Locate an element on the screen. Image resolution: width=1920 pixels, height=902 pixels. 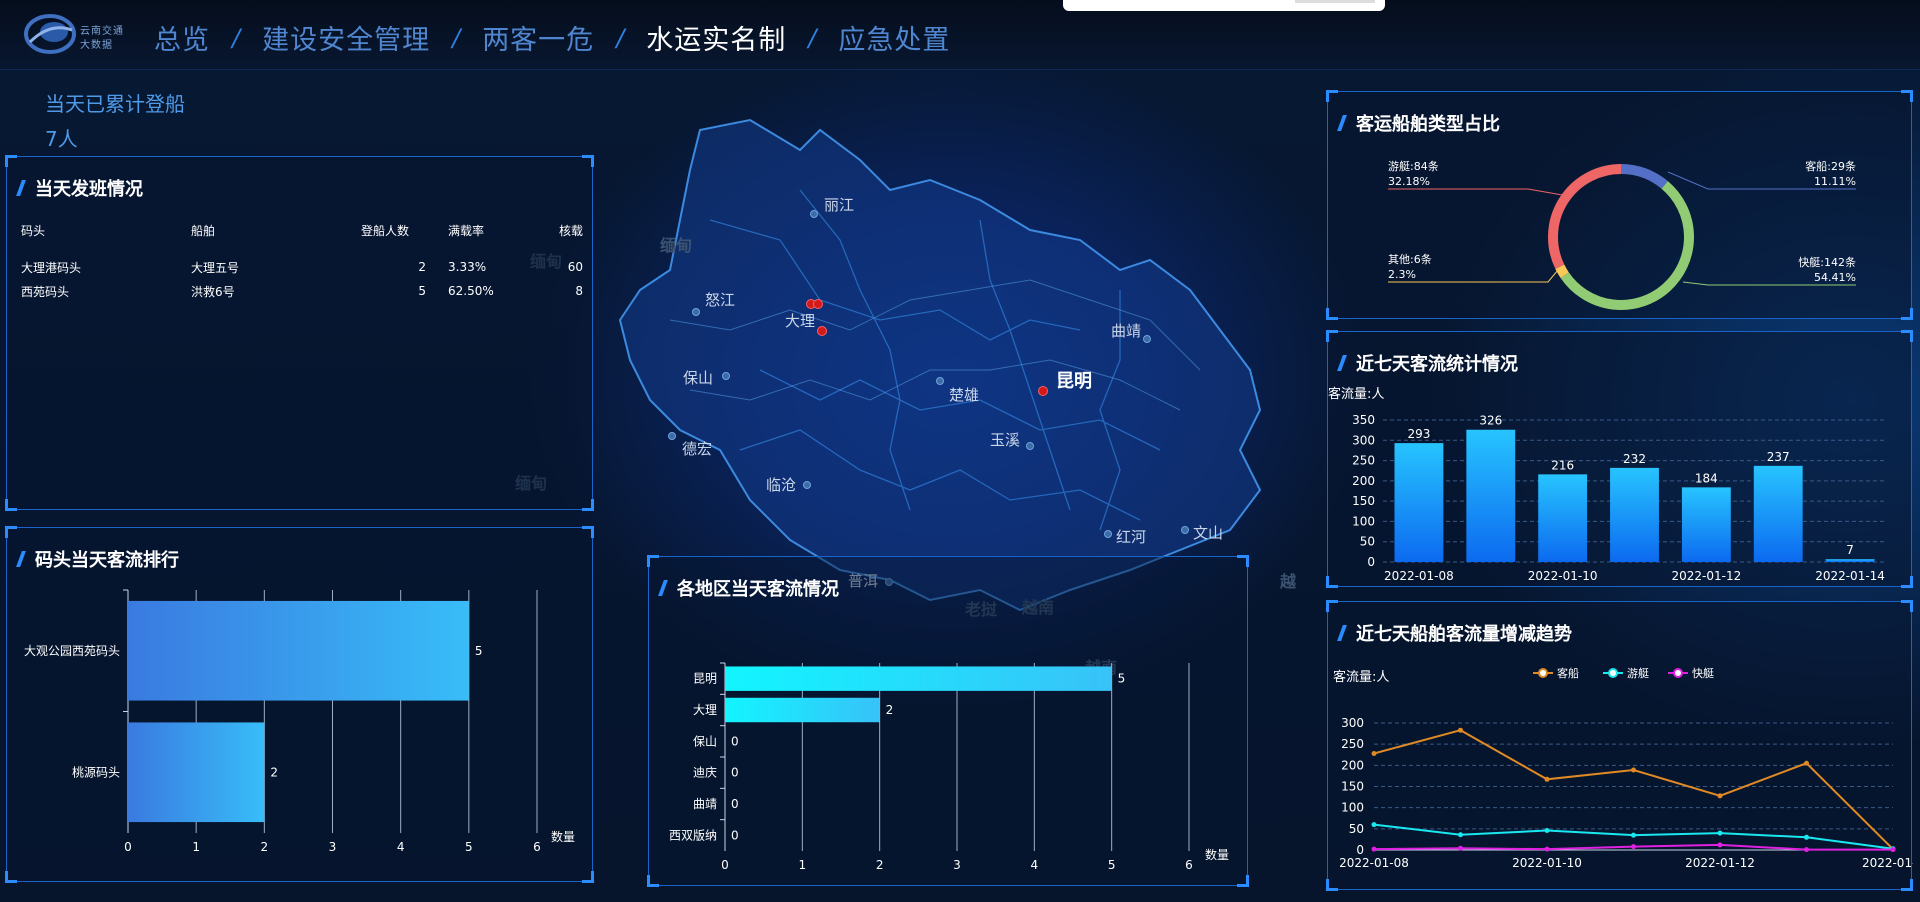
x-tick-label: 0 is located at coordinates (725, 865).